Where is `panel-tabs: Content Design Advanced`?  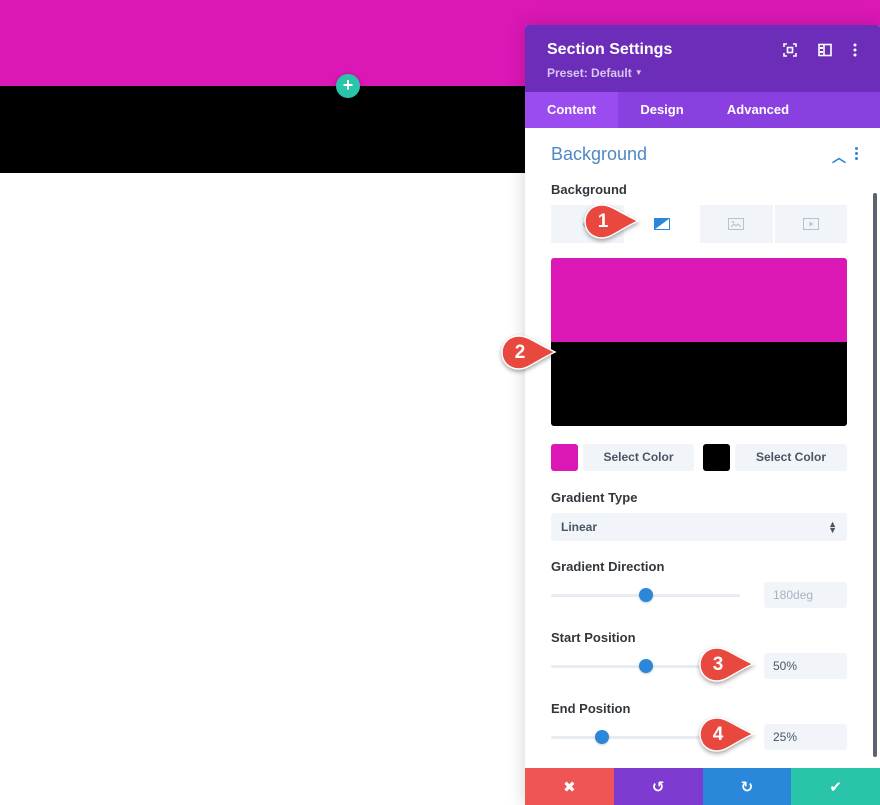
panel-tabs: Content Design Advanced is located at coordinates (702, 110).